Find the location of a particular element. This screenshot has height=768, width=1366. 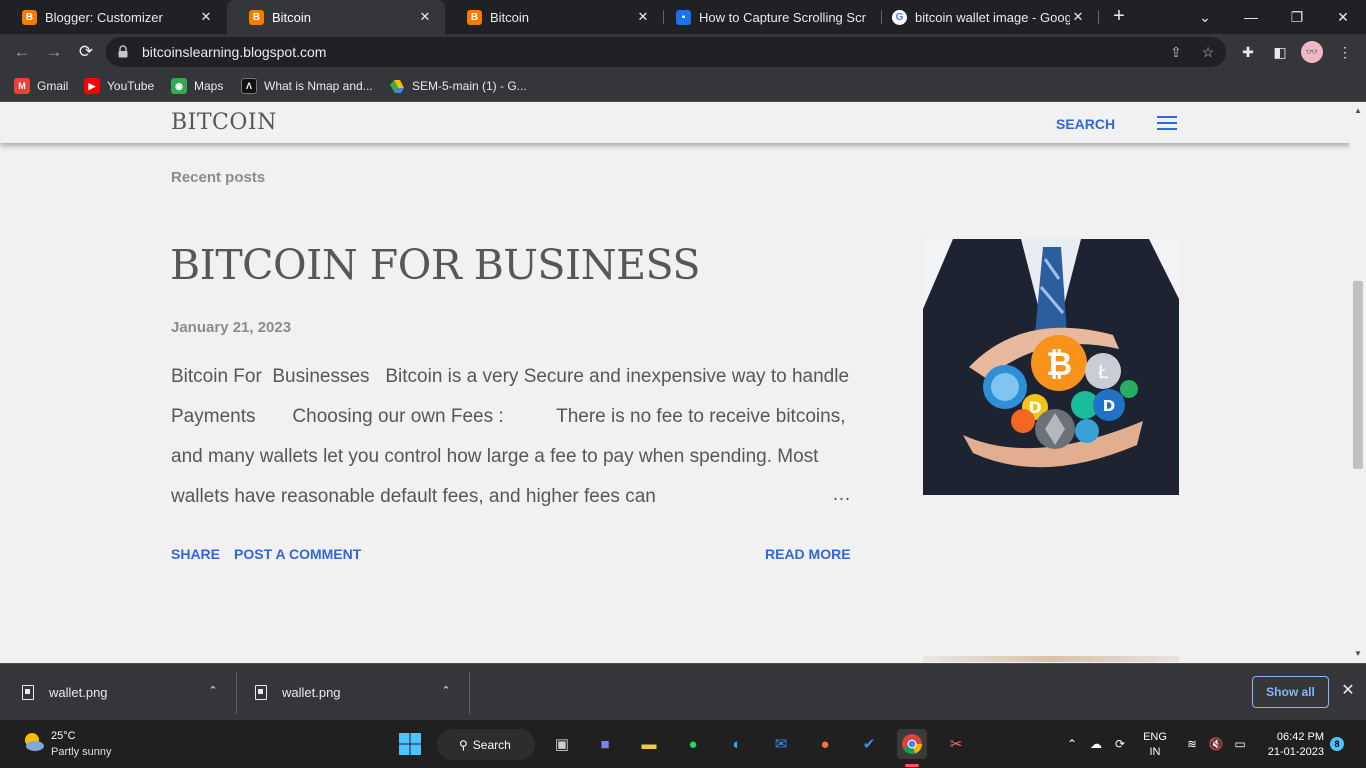

profile-avatar: 👓 is located at coordinates (1312, 52).